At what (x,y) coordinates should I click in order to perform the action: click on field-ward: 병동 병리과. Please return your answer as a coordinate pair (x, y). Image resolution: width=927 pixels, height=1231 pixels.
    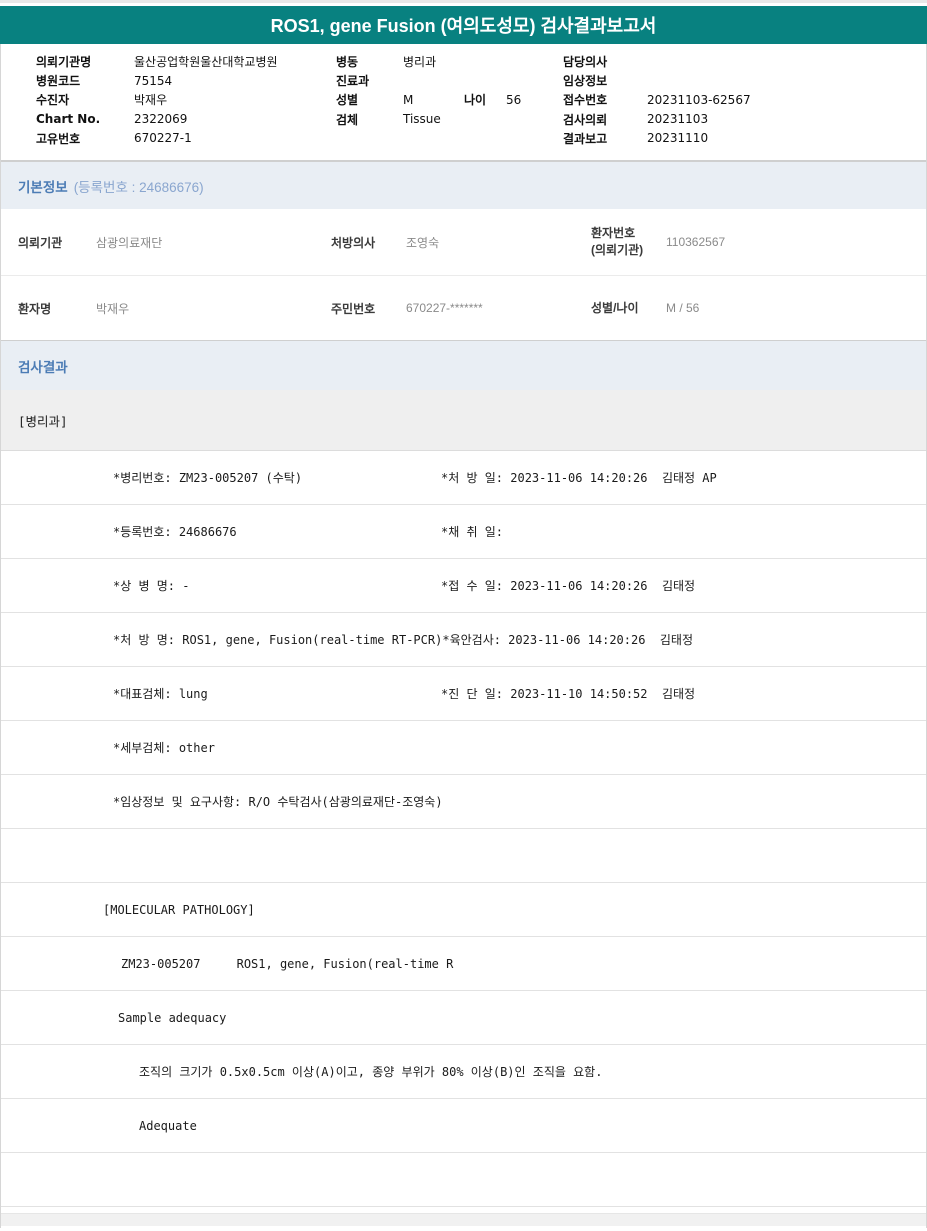
    Looking at the image, I should click on (428, 61).